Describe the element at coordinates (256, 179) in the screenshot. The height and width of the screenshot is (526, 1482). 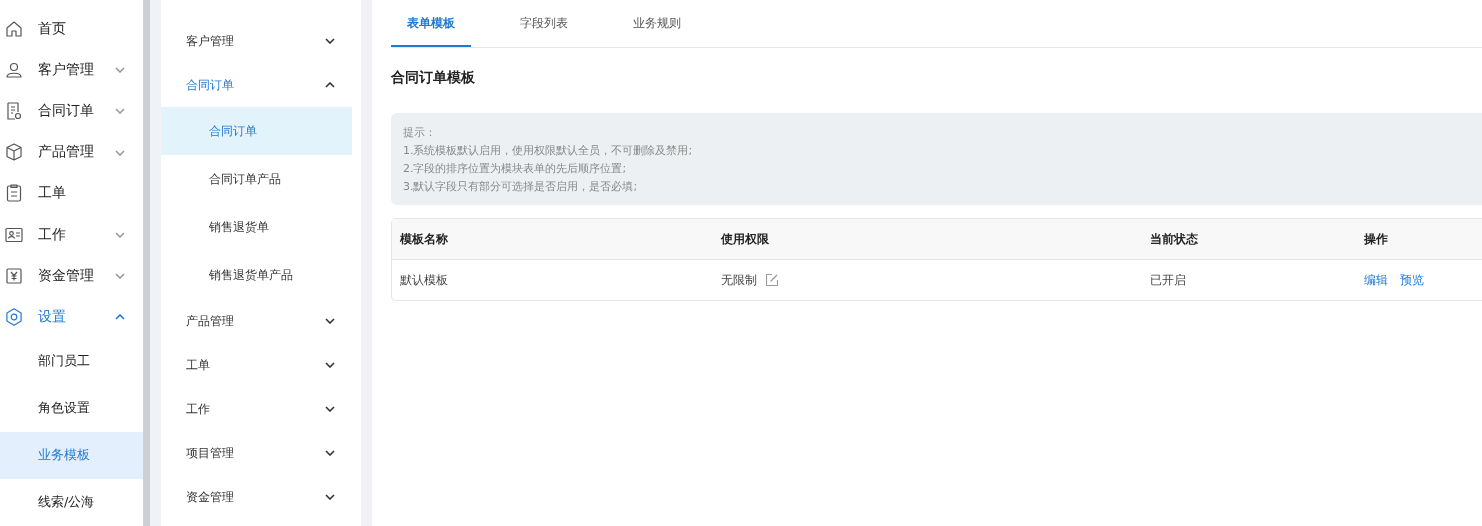
I see `menu-subitem: 合同订单产品` at that location.